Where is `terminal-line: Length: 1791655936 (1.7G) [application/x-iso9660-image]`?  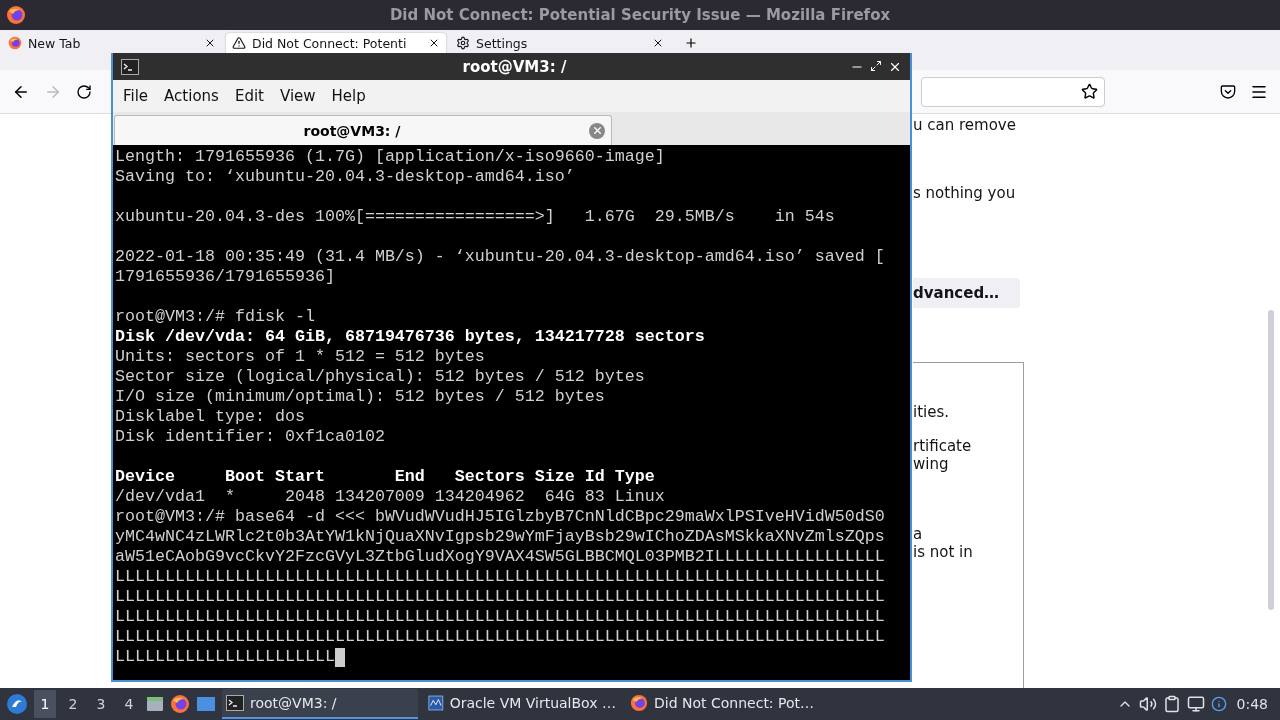
terminal-line: Length: 1791655936 (1.7G) [application/x-iso9660-image] is located at coordinates (390, 157).